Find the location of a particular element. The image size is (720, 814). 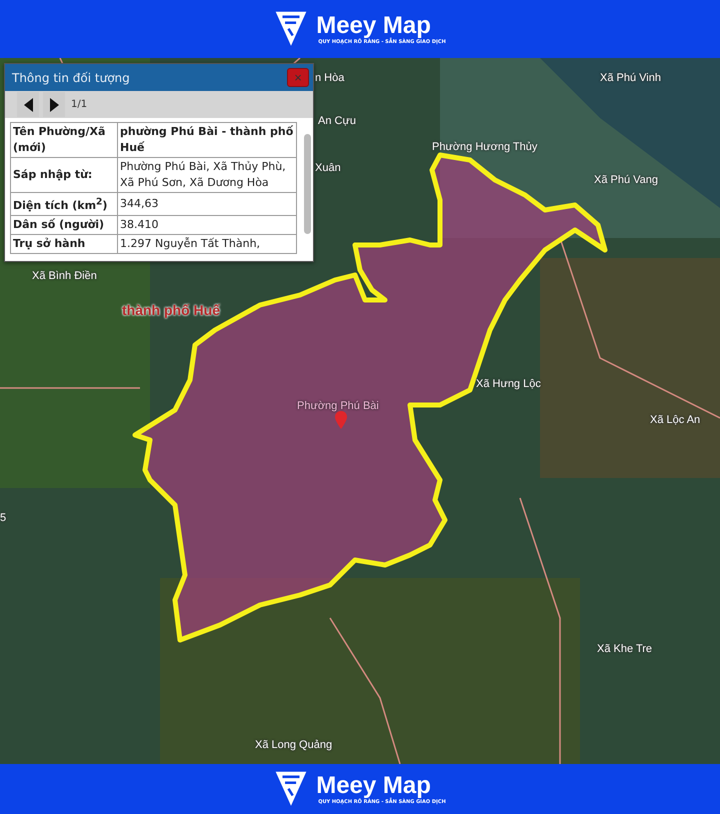

place-label: Xã Bình Điền is located at coordinates (64, 276).